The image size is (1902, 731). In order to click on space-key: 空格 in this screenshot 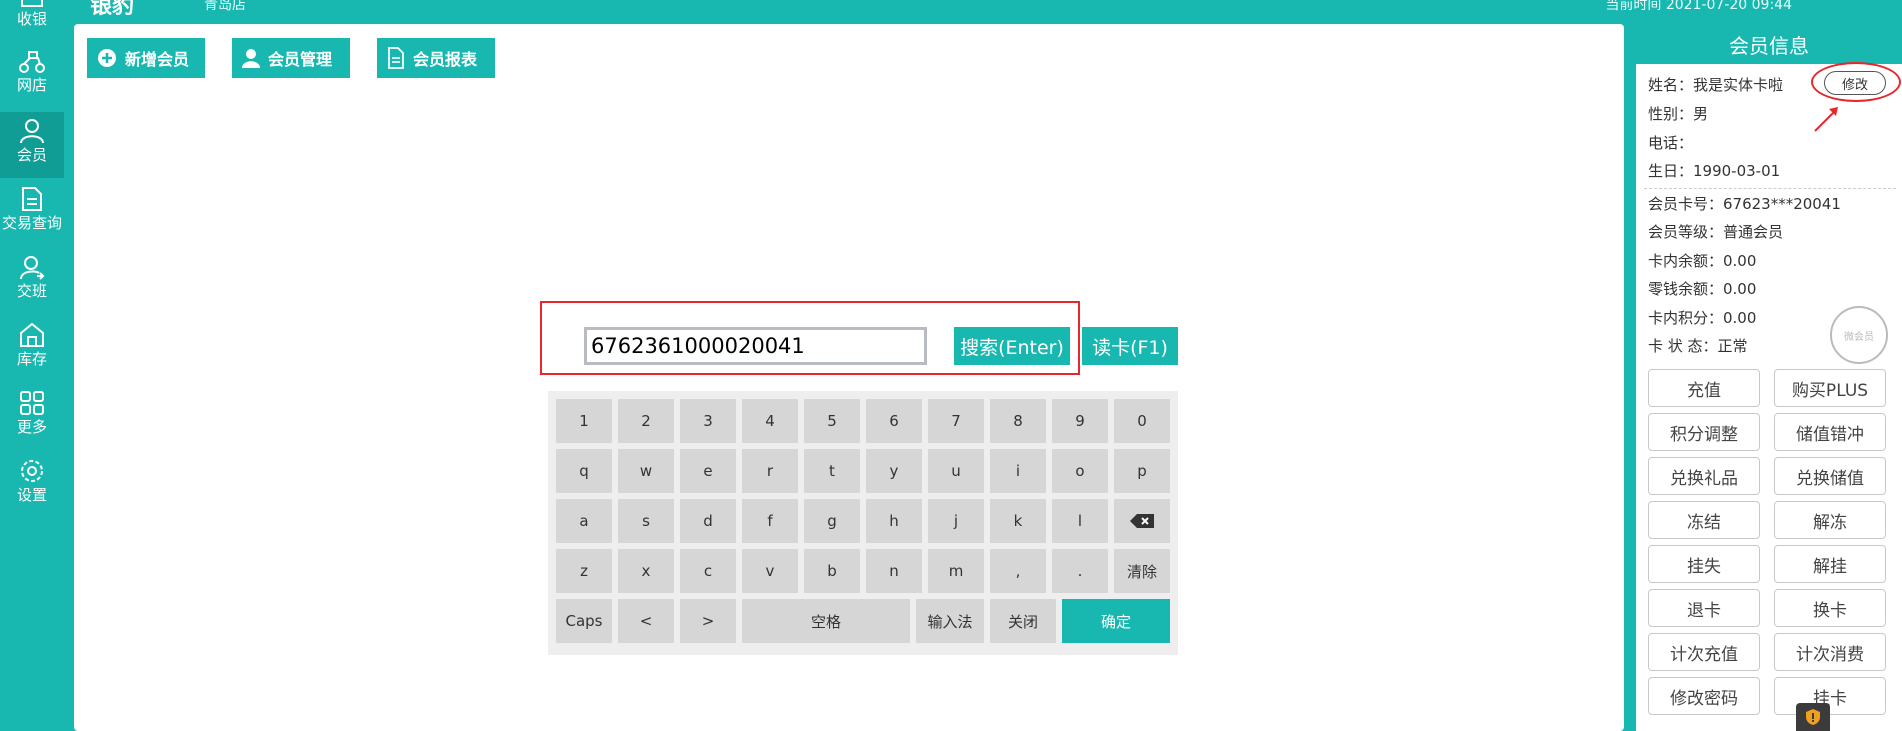, I will do `click(826, 621)`.